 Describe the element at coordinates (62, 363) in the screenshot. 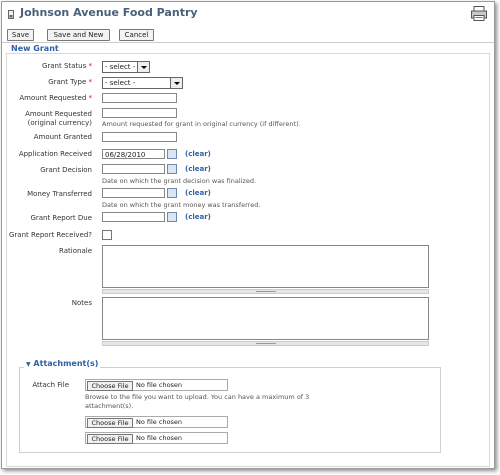

I see `attachments-title: ▼ Attachment(s)` at that location.